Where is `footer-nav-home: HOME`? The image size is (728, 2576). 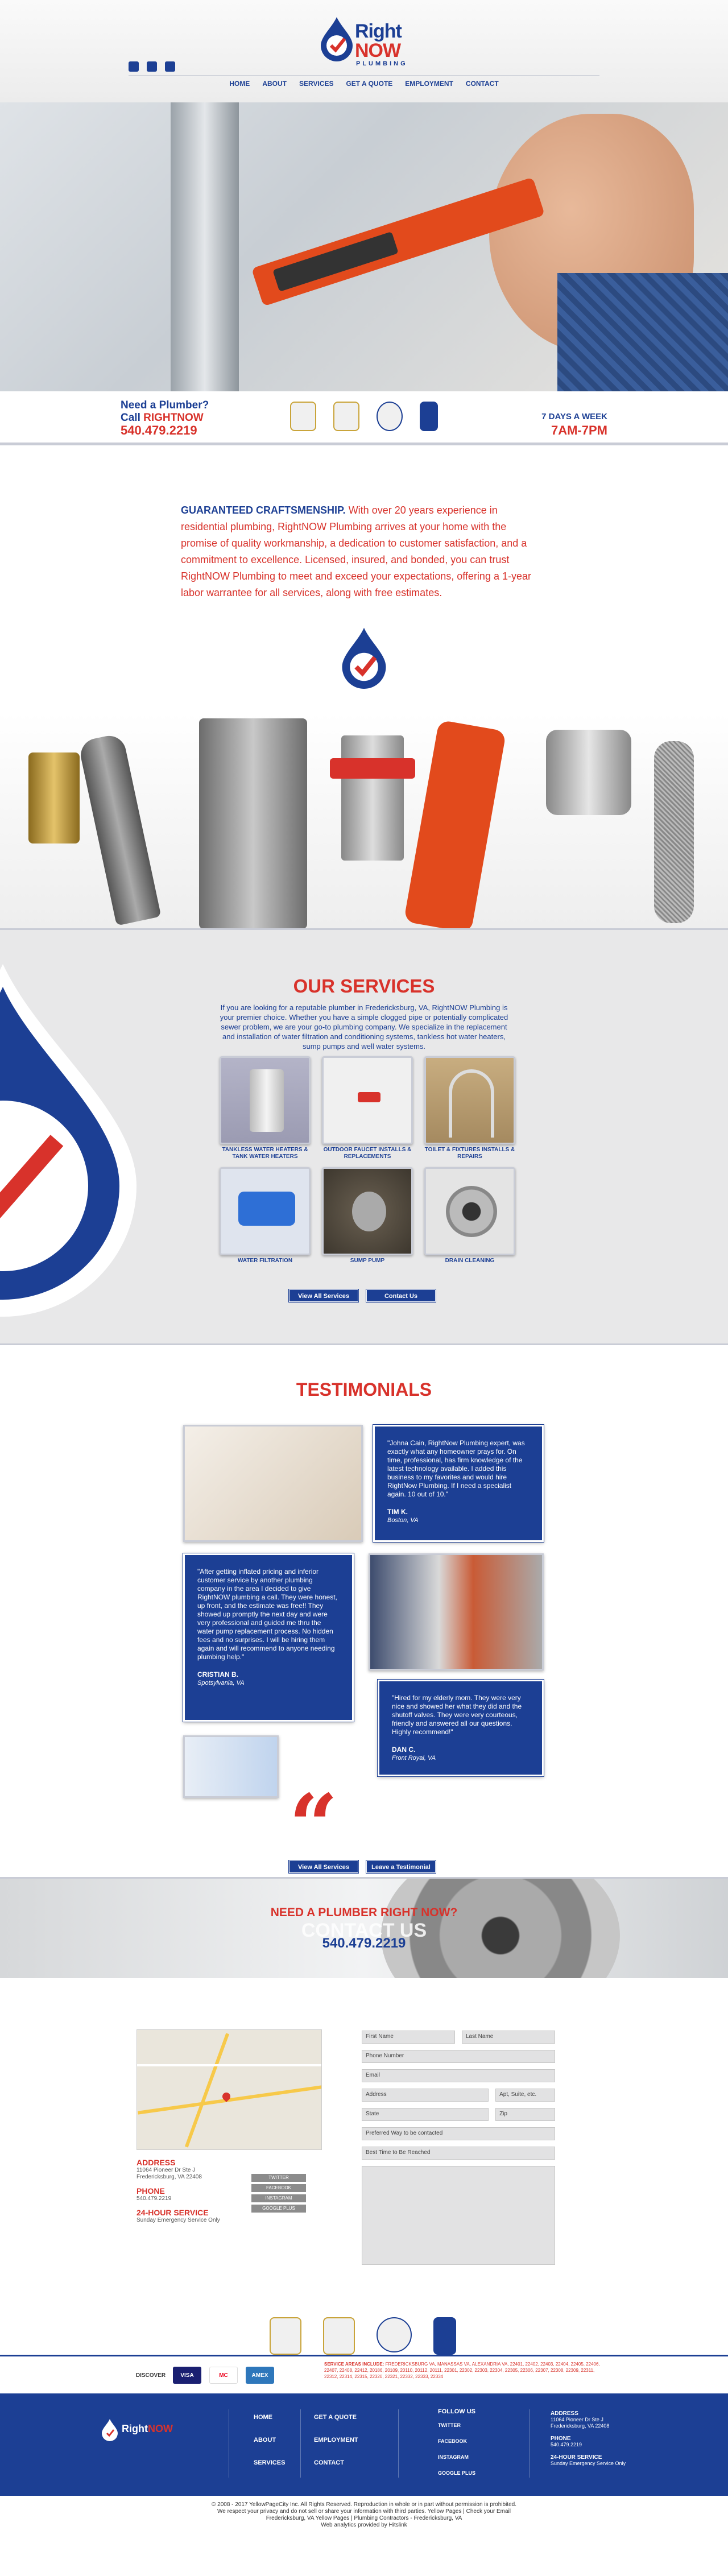 footer-nav-home: HOME is located at coordinates (269, 2418).